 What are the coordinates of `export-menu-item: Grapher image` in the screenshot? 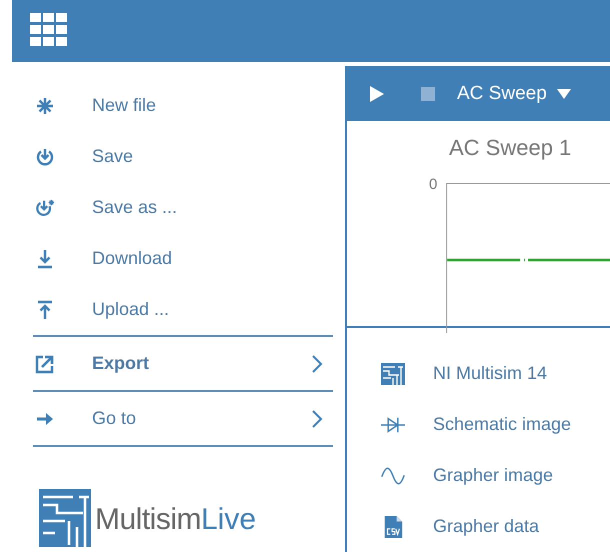 It's located at (495, 475).